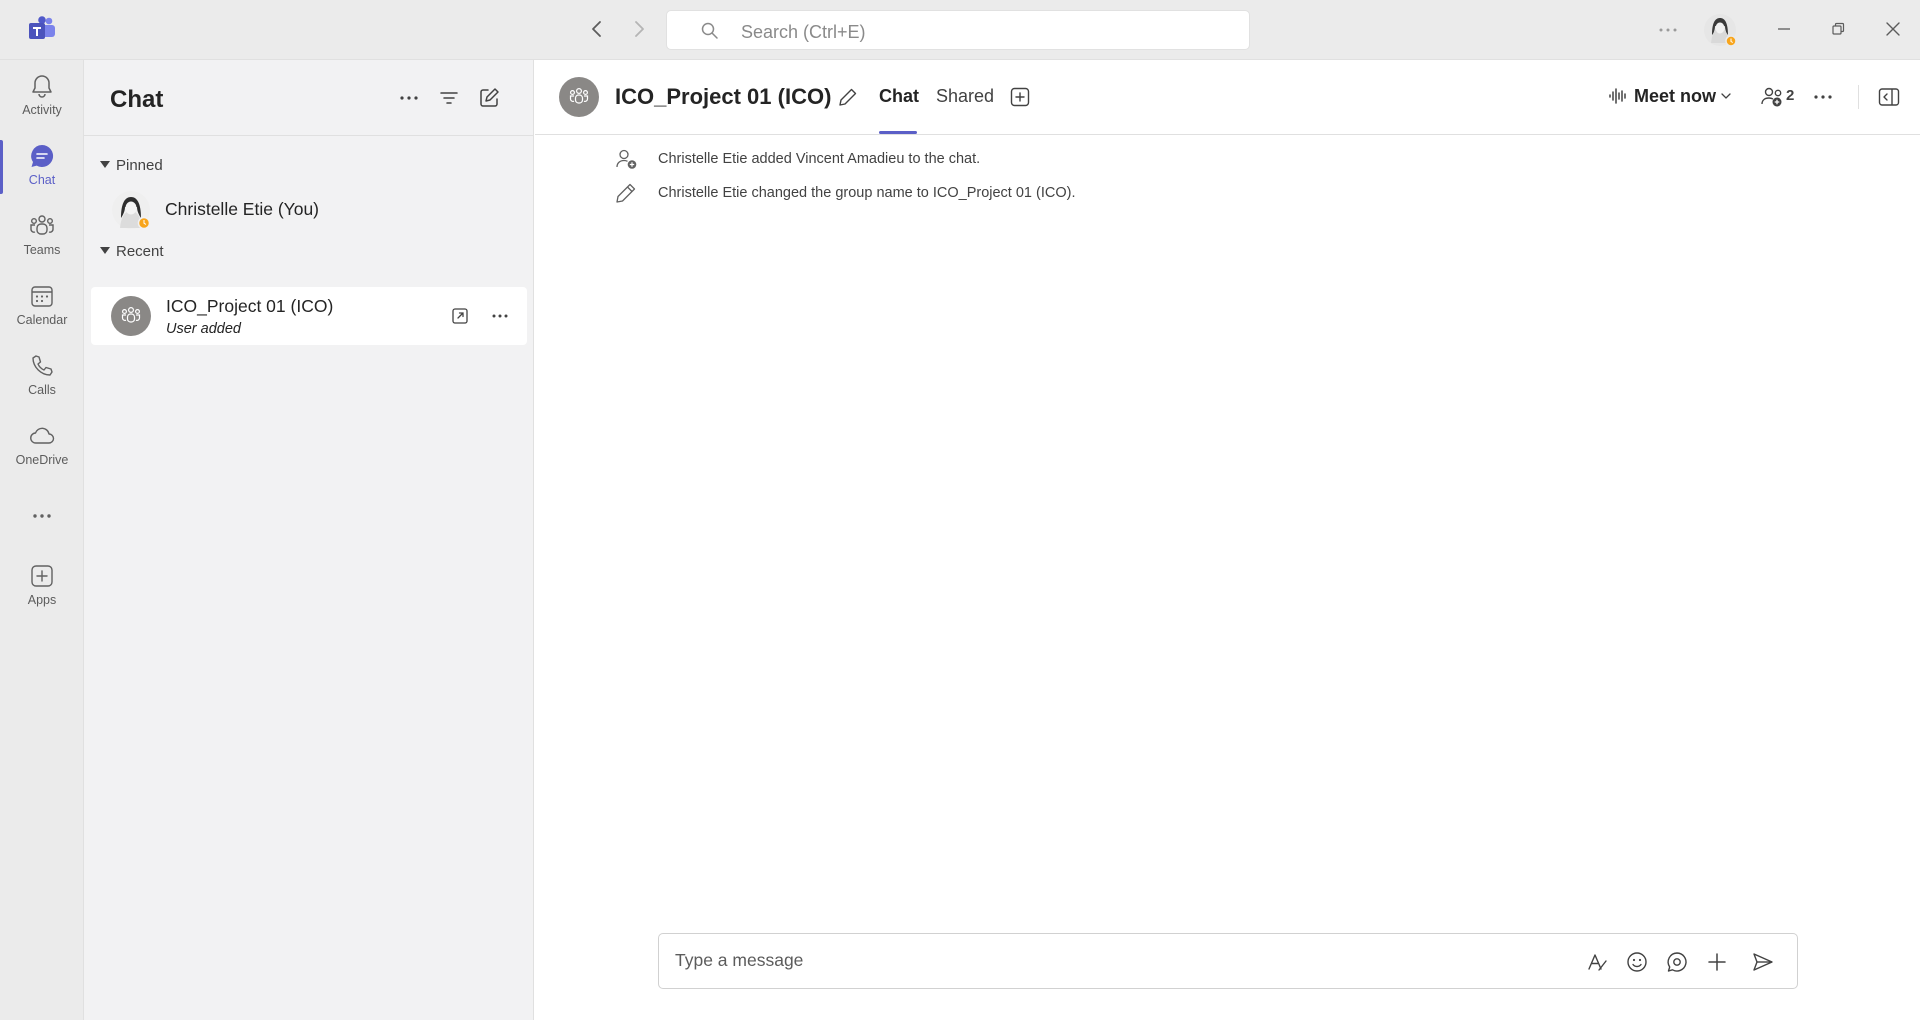 Image resolution: width=1920 pixels, height=1020 pixels. Describe the element at coordinates (460, 316) in the screenshot. I see `pop-out-icon` at that location.